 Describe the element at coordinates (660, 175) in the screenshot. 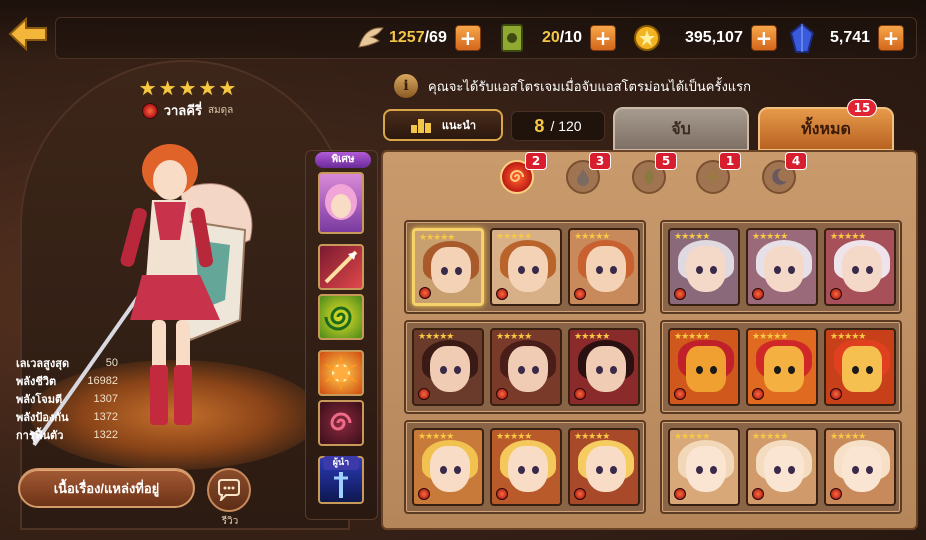

I see `element-filters: 2 3 5 1 4` at that location.